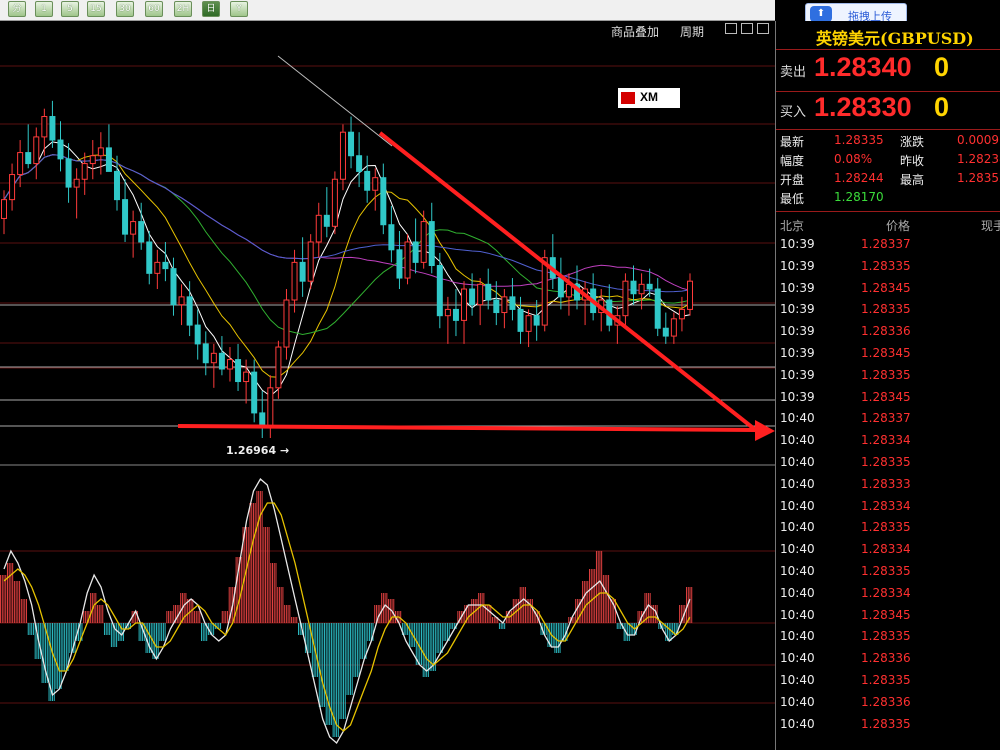 This screenshot has width=1000, height=750. What do you see at coordinates (239, 9) in the screenshot?
I see `period-button-8: Y` at bounding box center [239, 9].